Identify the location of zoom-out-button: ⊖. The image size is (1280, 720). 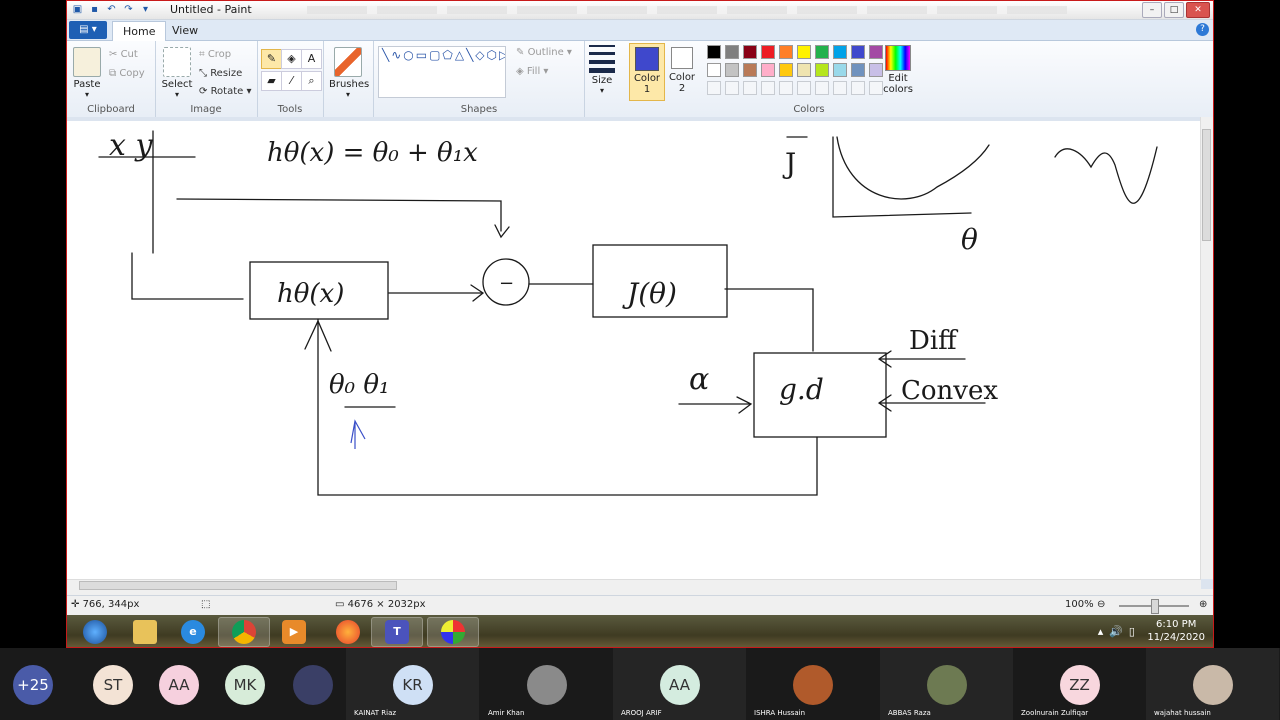
(1101, 604).